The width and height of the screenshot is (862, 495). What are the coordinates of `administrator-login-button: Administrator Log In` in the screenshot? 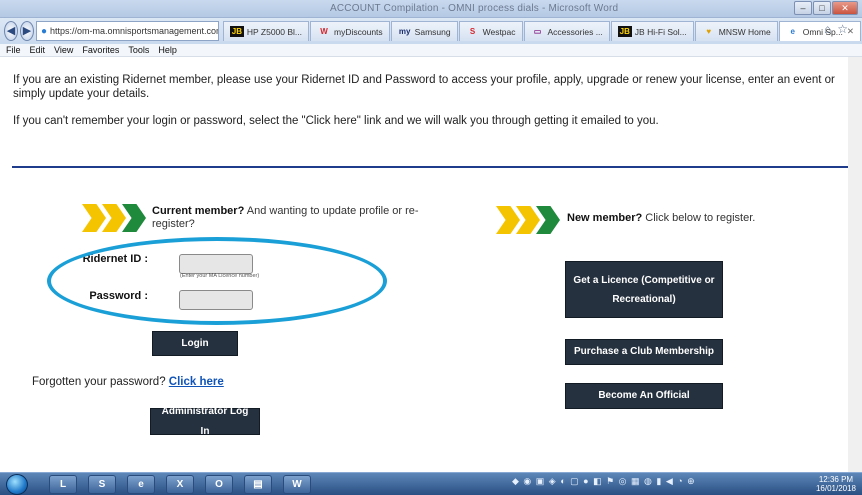 It's located at (205, 421).